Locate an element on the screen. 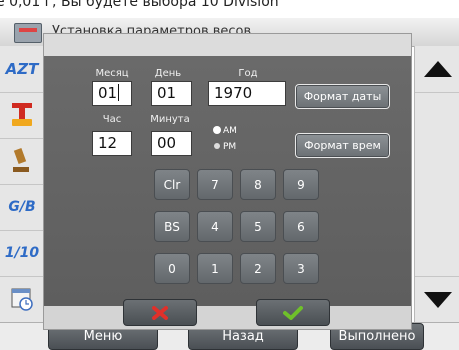 This screenshot has width=459, height=350. key-1: 1 is located at coordinates (215, 268).